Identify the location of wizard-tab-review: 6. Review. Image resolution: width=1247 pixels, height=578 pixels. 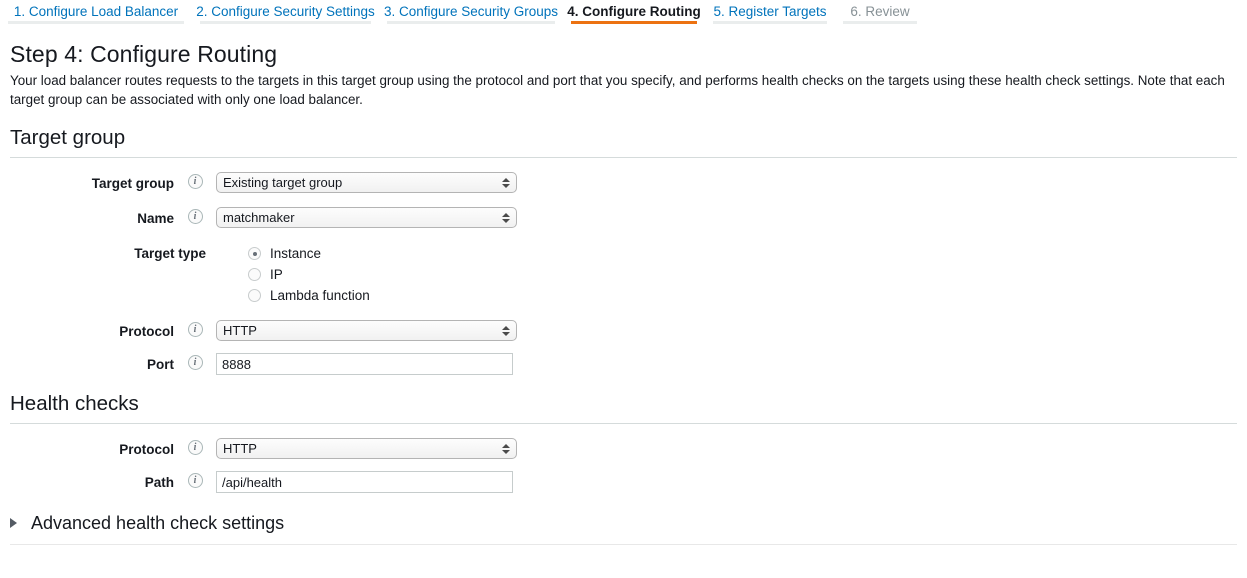
(880, 14).